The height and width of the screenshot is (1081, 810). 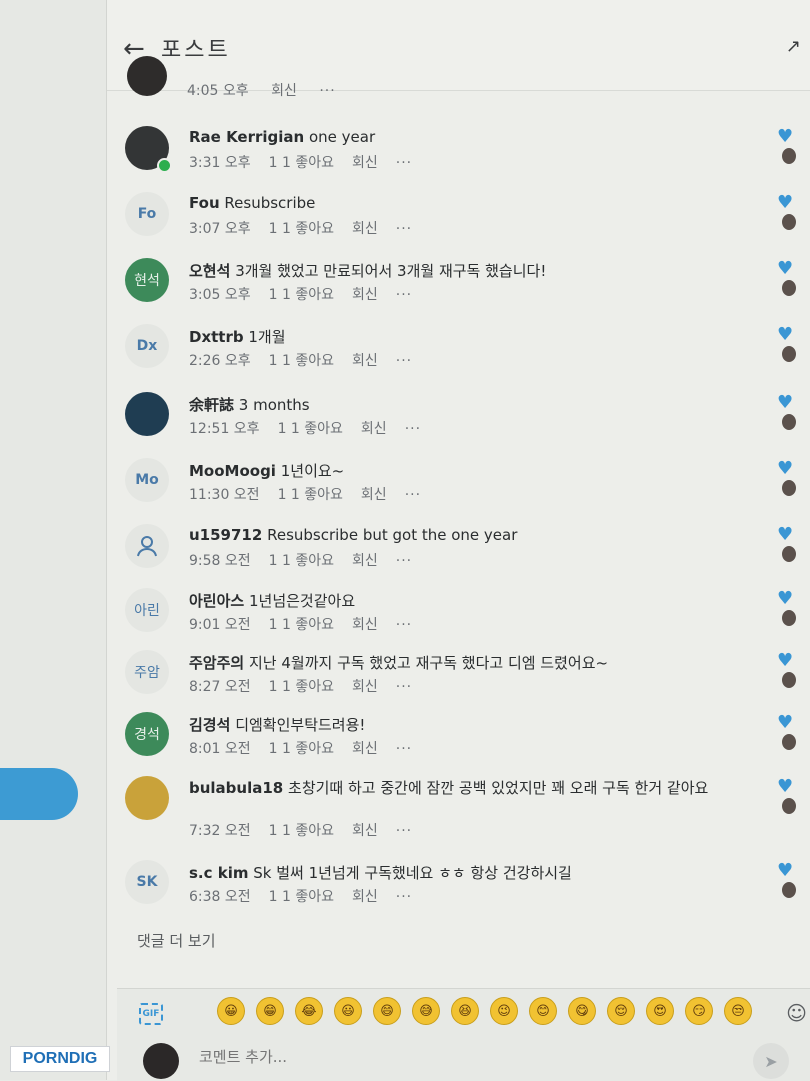 I want to click on comment-username: 余軒誌, so click(x=211, y=405).